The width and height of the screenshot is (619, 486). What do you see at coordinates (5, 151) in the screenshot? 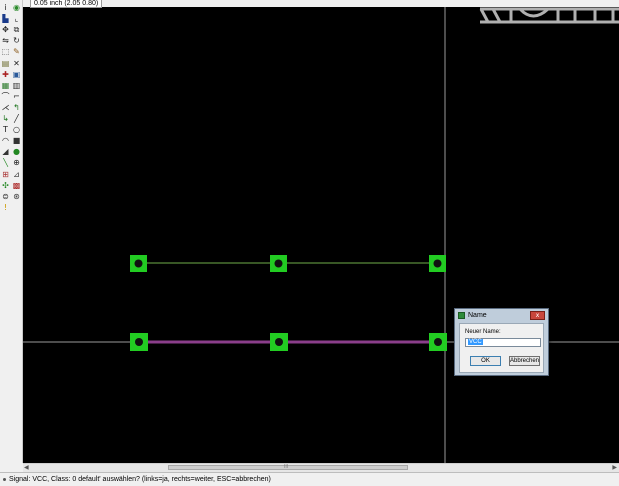
I see `polygon-icon: ◢` at bounding box center [5, 151].